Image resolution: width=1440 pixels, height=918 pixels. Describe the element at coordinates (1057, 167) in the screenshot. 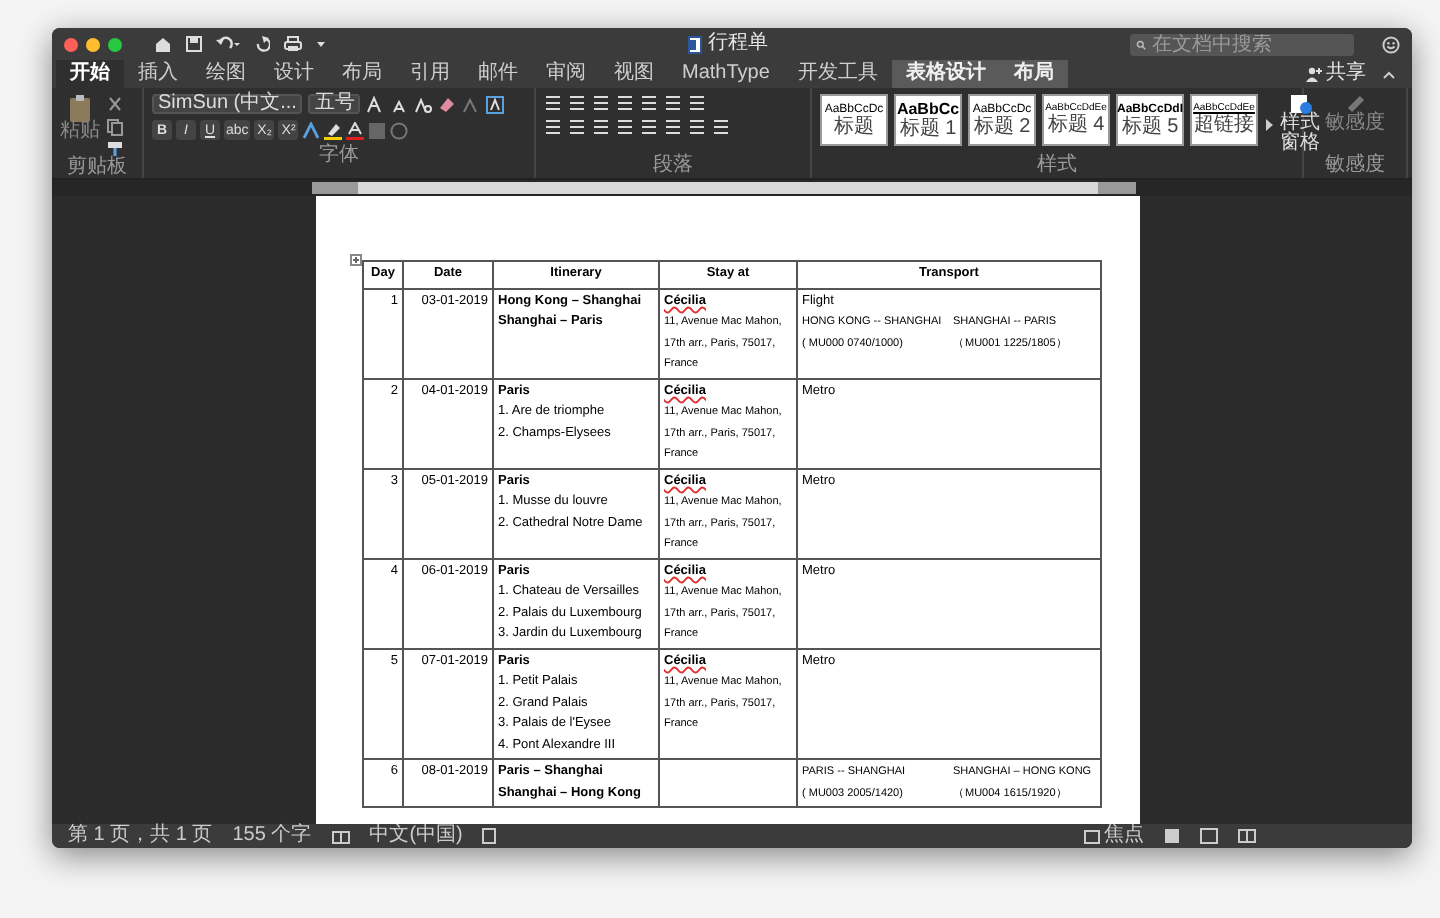

I see `group-label: 样式` at that location.